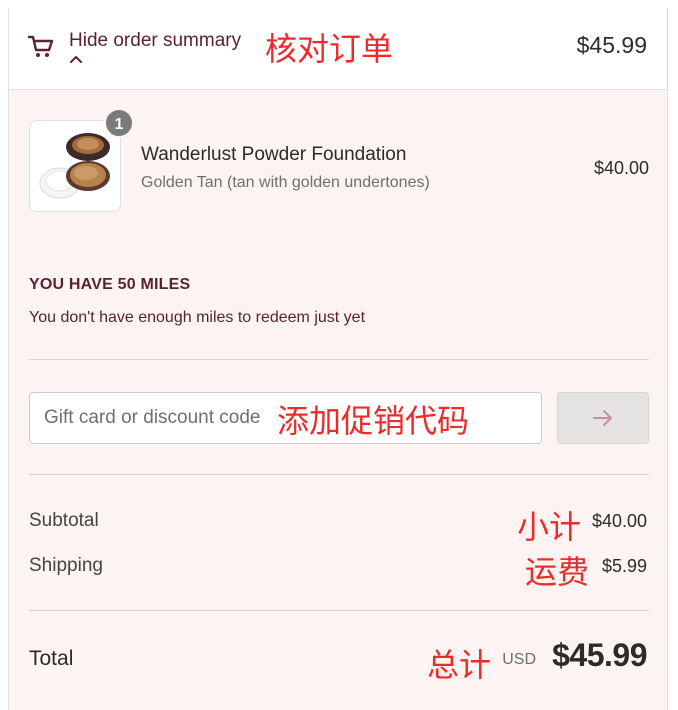  I want to click on total-value: $45.99, so click(599, 655).